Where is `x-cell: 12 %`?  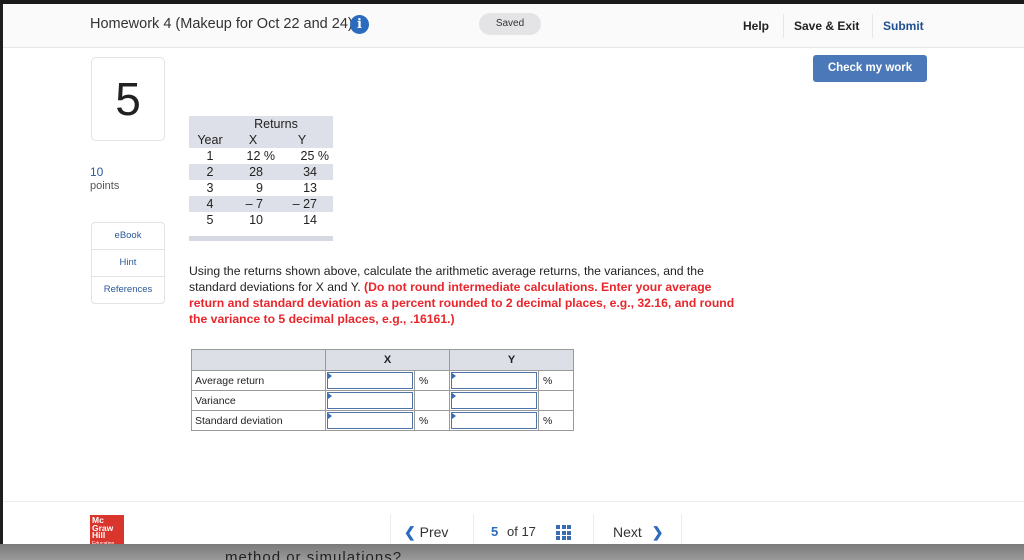 x-cell: 12 % is located at coordinates (261, 156).